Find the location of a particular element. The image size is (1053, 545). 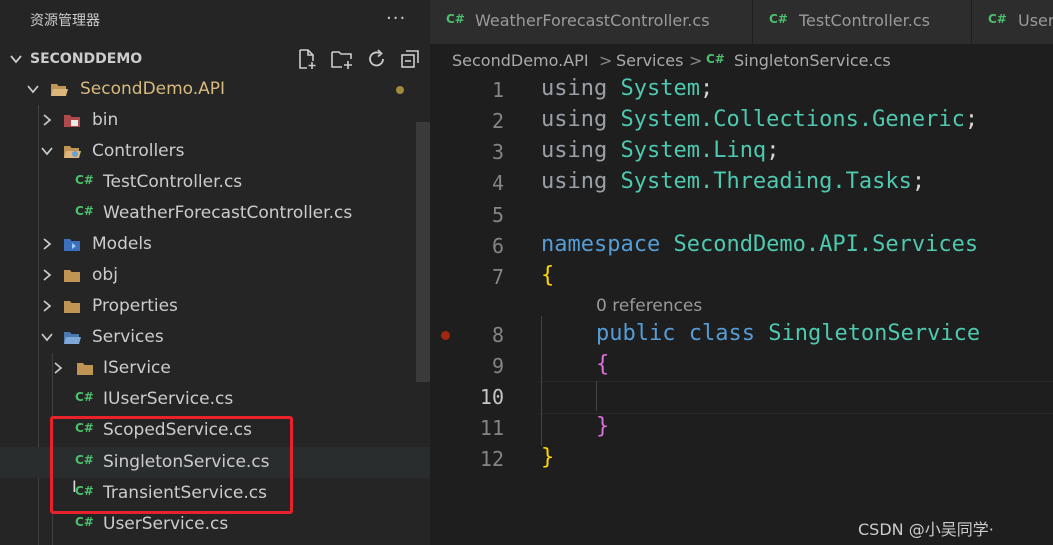

brace: } is located at coordinates (603, 426).